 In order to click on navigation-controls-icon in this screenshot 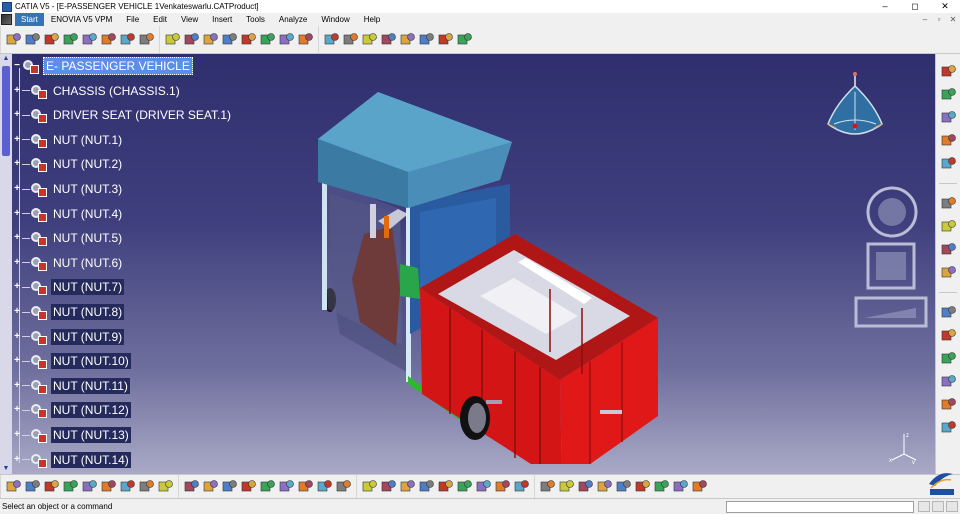, I will do `click(891, 258)`.